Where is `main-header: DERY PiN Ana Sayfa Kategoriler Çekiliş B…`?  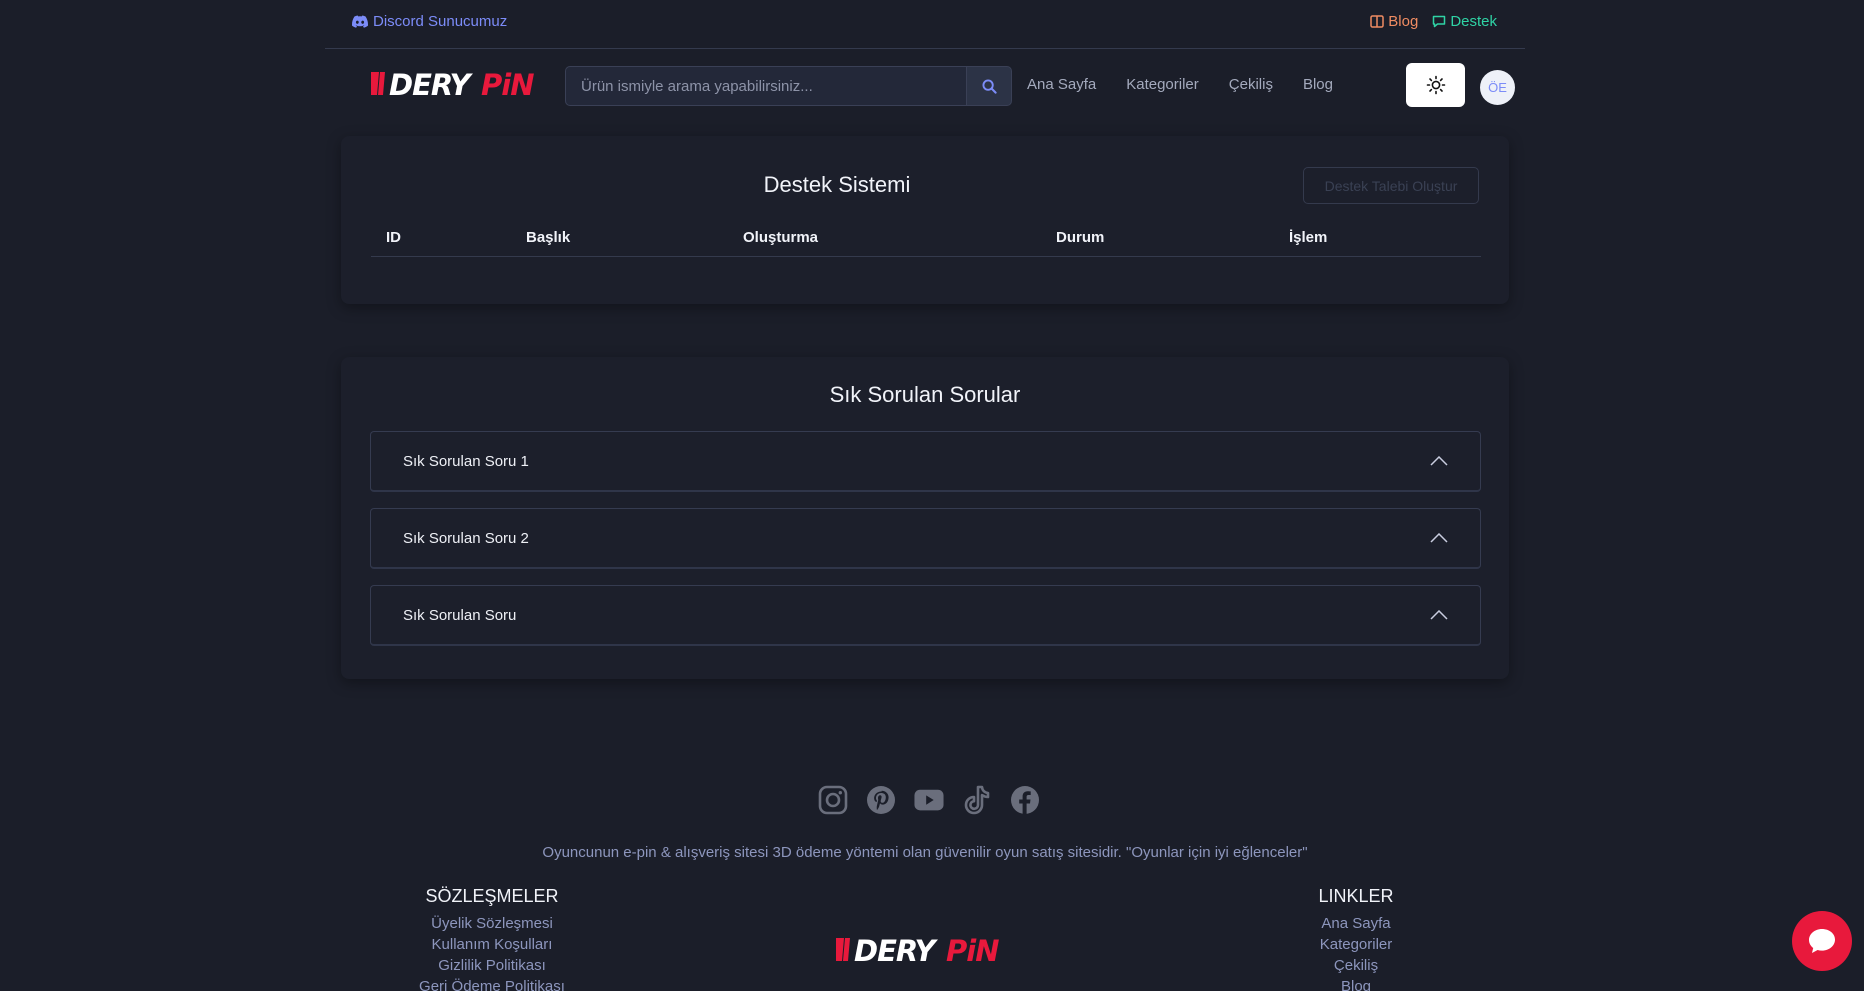 main-header: DERY PiN Ana Sayfa Kategoriler Çekiliş B… is located at coordinates (925, 86).